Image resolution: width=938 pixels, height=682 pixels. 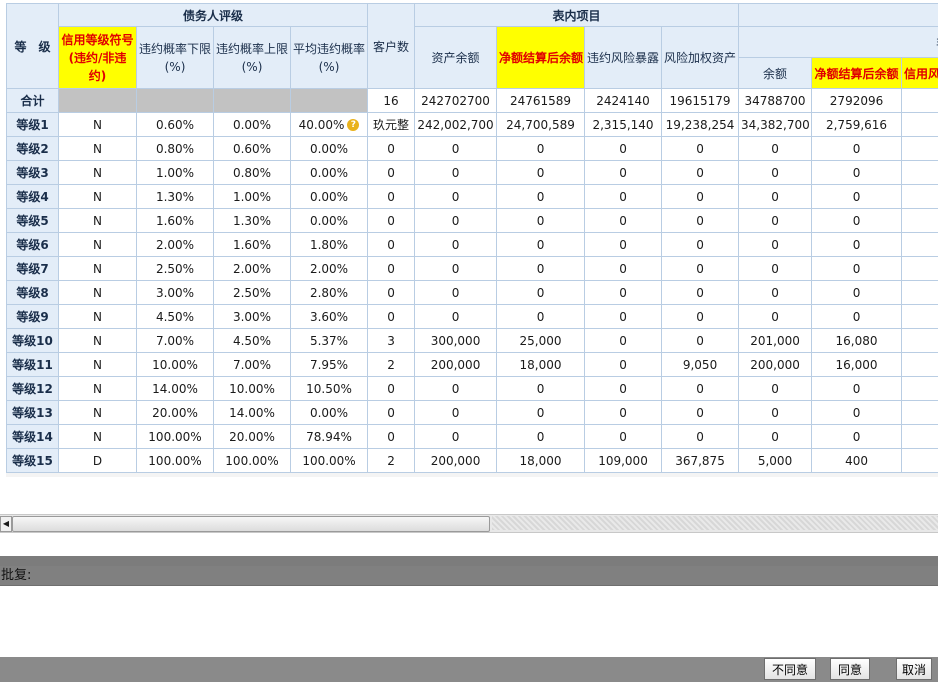 What do you see at coordinates (32, 46) in the screenshot?
I see `header-grade: 等 级` at bounding box center [32, 46].